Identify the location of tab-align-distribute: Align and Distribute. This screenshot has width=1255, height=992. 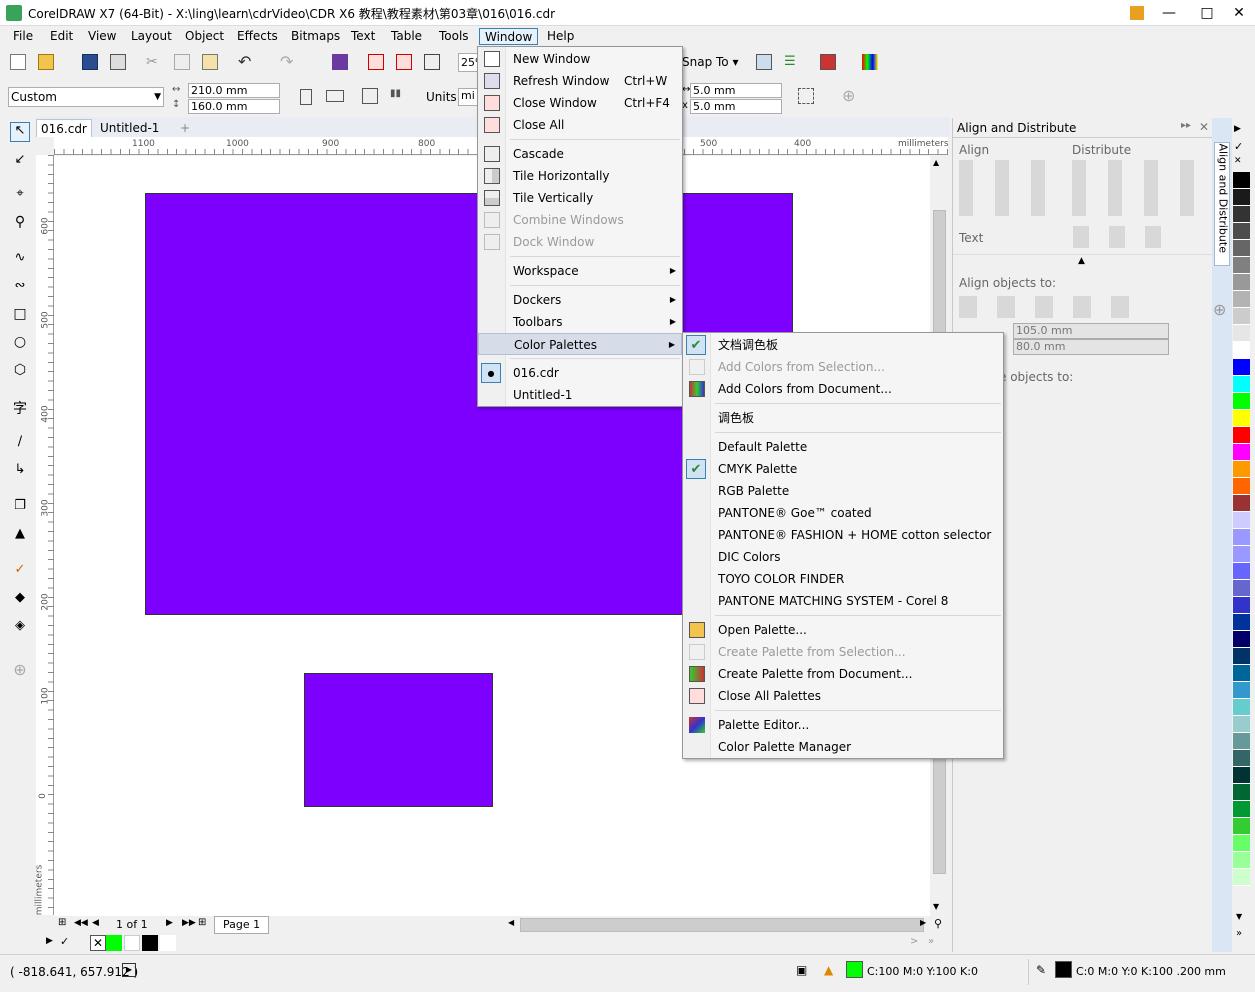
(1222, 204).